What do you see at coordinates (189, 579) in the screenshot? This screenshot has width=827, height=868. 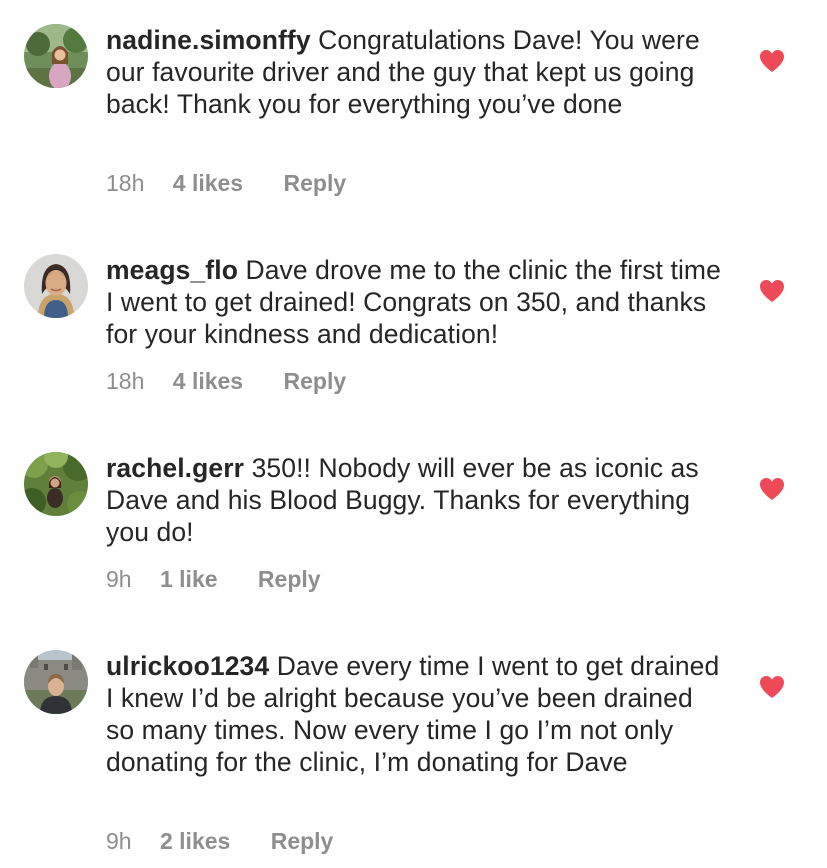 I see `comment-likes: 1 like` at bounding box center [189, 579].